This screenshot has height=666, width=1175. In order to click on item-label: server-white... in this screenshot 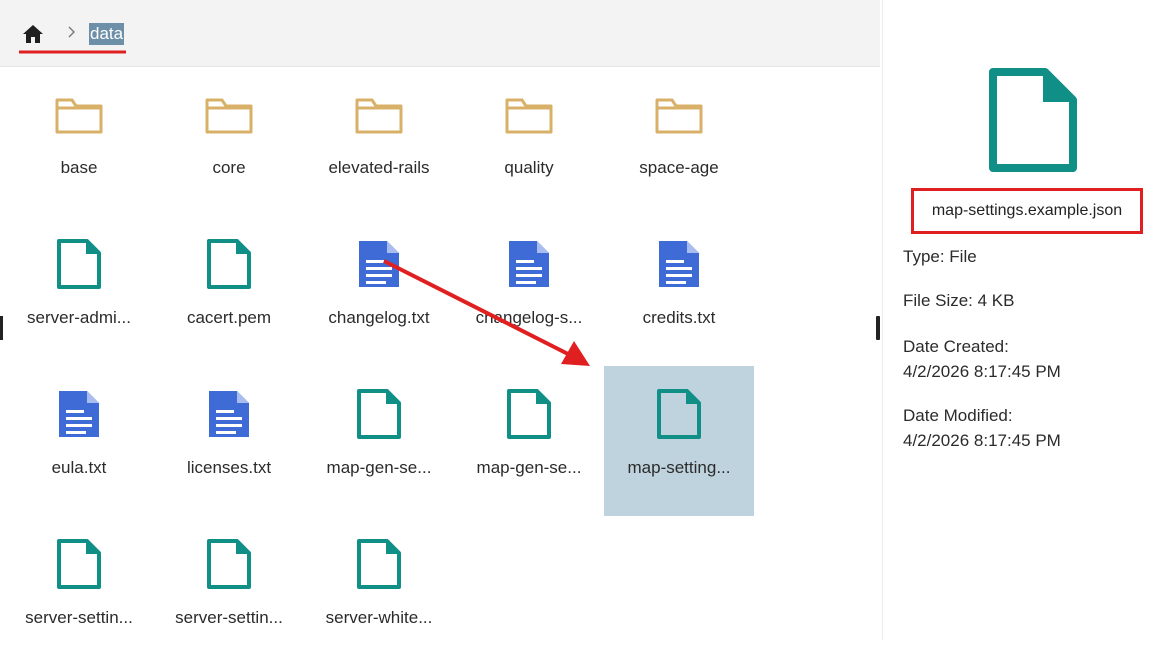, I will do `click(379, 617)`.